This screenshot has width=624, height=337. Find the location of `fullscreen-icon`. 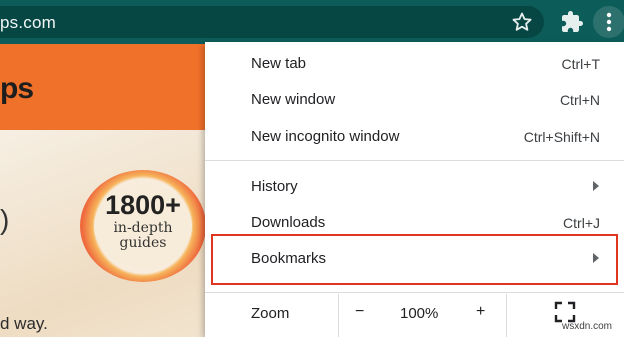

fullscreen-icon is located at coordinates (565, 312).